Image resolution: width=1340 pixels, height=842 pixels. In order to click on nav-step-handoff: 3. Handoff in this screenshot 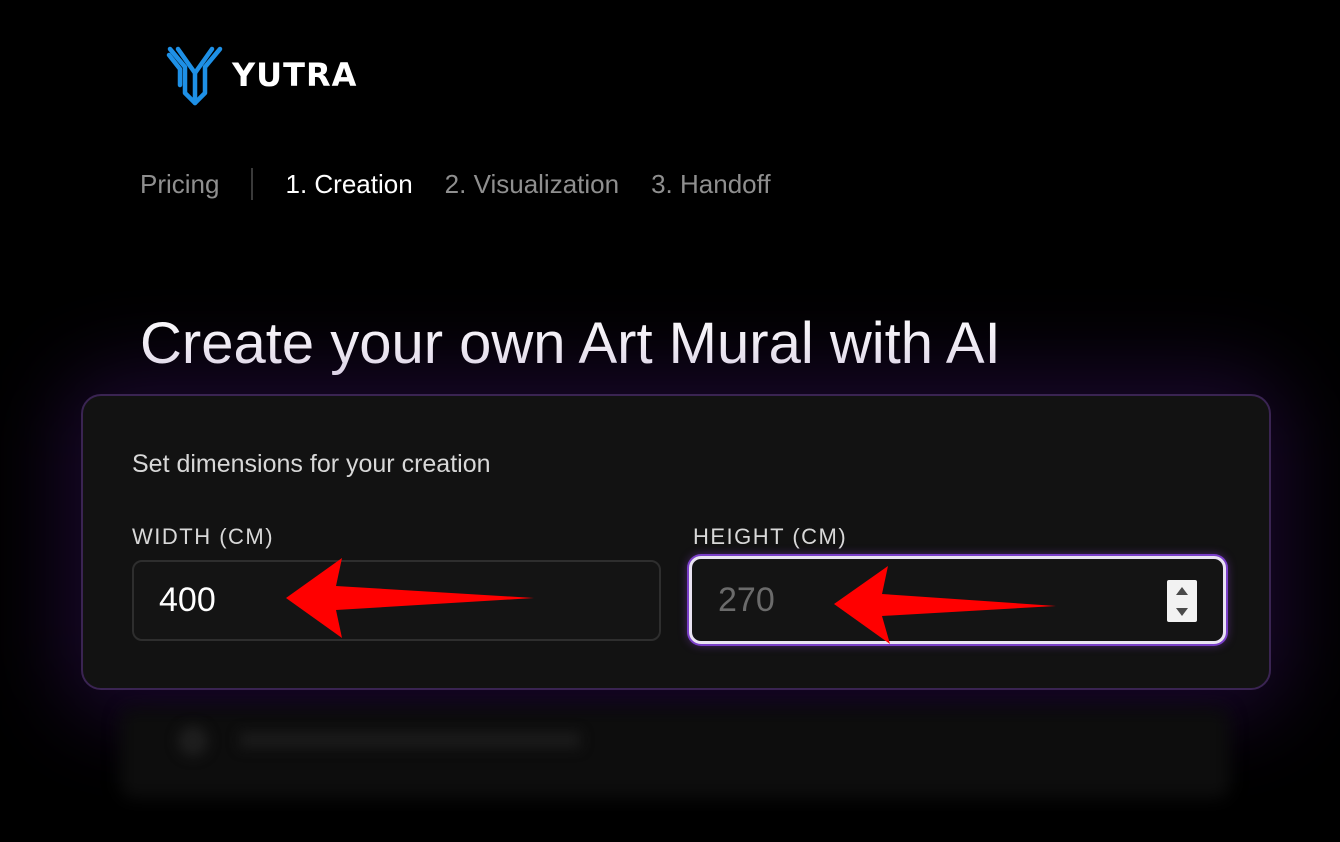, I will do `click(711, 184)`.